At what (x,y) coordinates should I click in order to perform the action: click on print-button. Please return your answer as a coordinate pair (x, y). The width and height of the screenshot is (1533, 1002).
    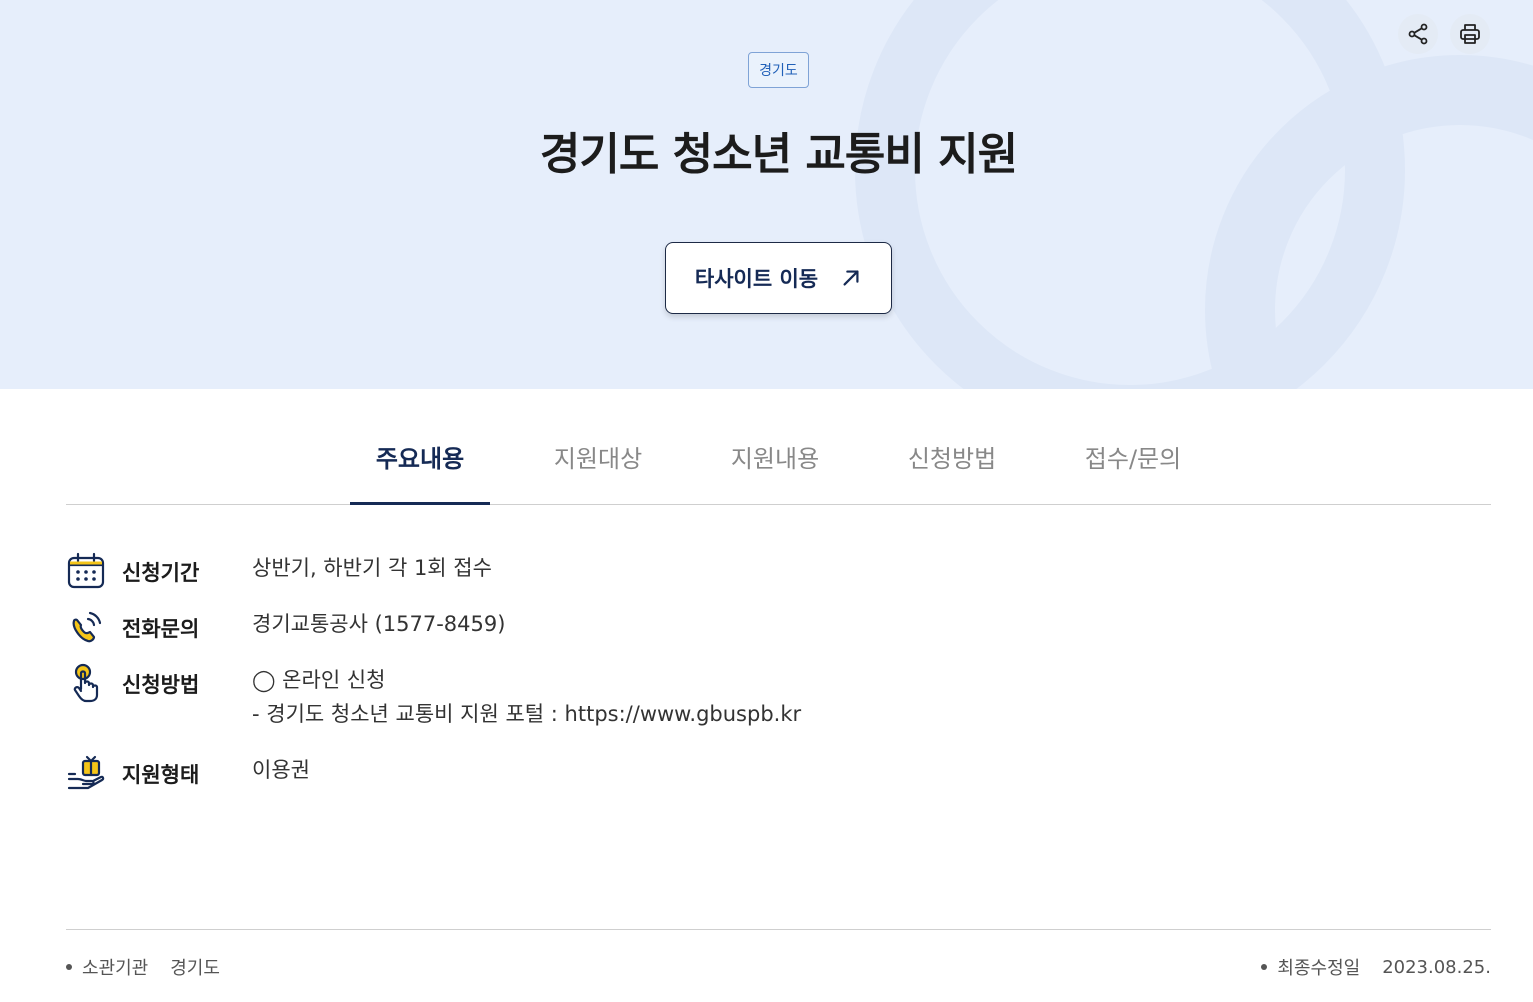
    Looking at the image, I should click on (1470, 34).